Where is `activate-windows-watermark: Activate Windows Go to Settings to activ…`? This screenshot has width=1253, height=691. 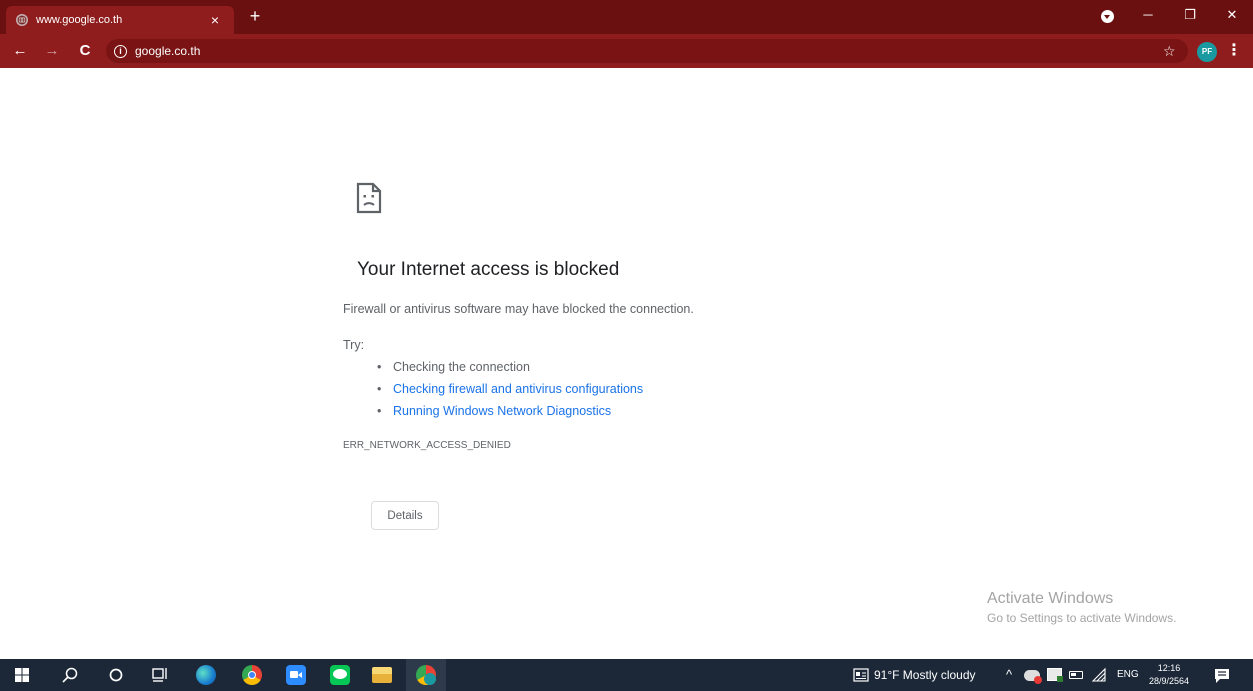
activate-windows-watermark: Activate Windows Go to Settings to activ… is located at coordinates (1081, 607).